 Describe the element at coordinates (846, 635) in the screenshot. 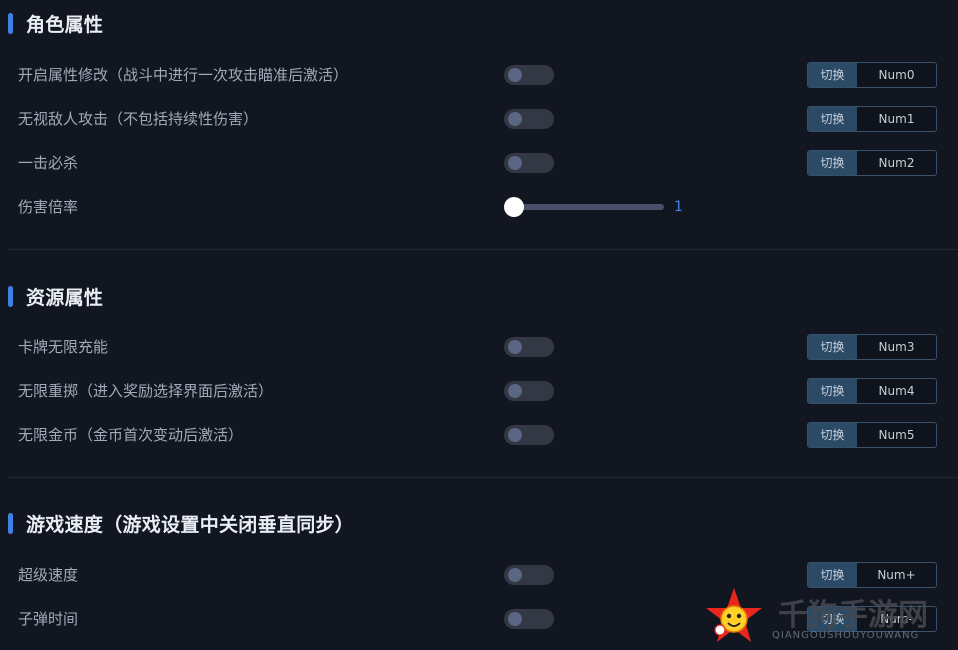

I see `watermark-subtext: QIANGOUSHOUYOUWANG` at that location.